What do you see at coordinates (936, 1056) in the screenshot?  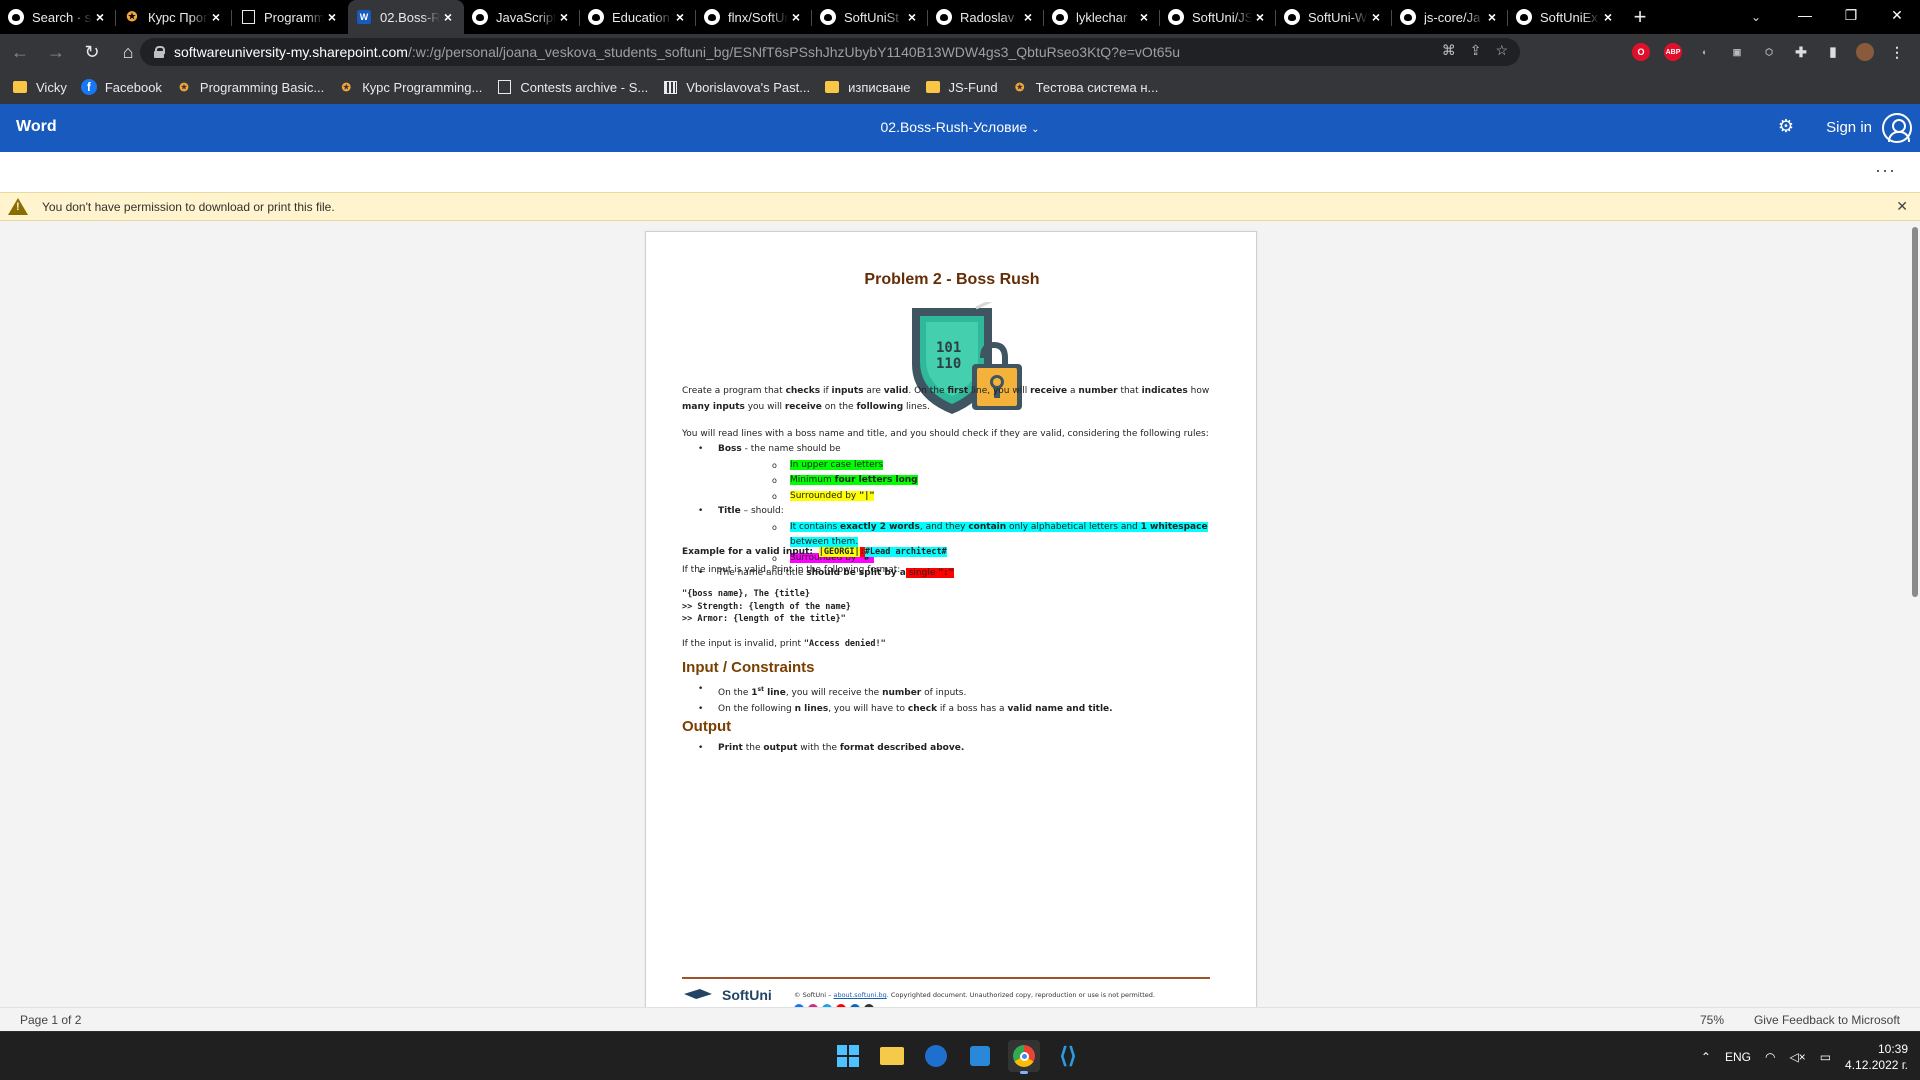 I see `remote-desktop-icon` at bounding box center [936, 1056].